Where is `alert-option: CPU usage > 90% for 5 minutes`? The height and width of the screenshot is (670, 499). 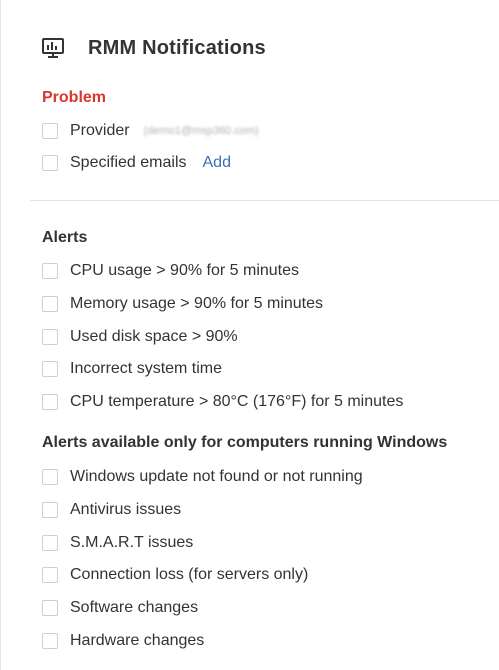 alert-option: CPU usage > 90% for 5 minutes is located at coordinates (170, 271).